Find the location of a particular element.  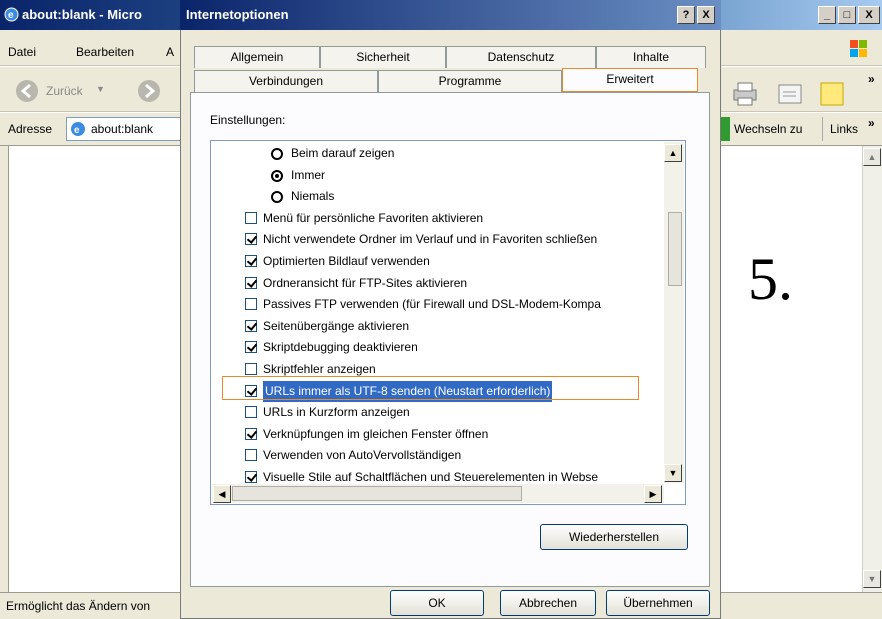

links-button: Links is located at coordinates (844, 129).